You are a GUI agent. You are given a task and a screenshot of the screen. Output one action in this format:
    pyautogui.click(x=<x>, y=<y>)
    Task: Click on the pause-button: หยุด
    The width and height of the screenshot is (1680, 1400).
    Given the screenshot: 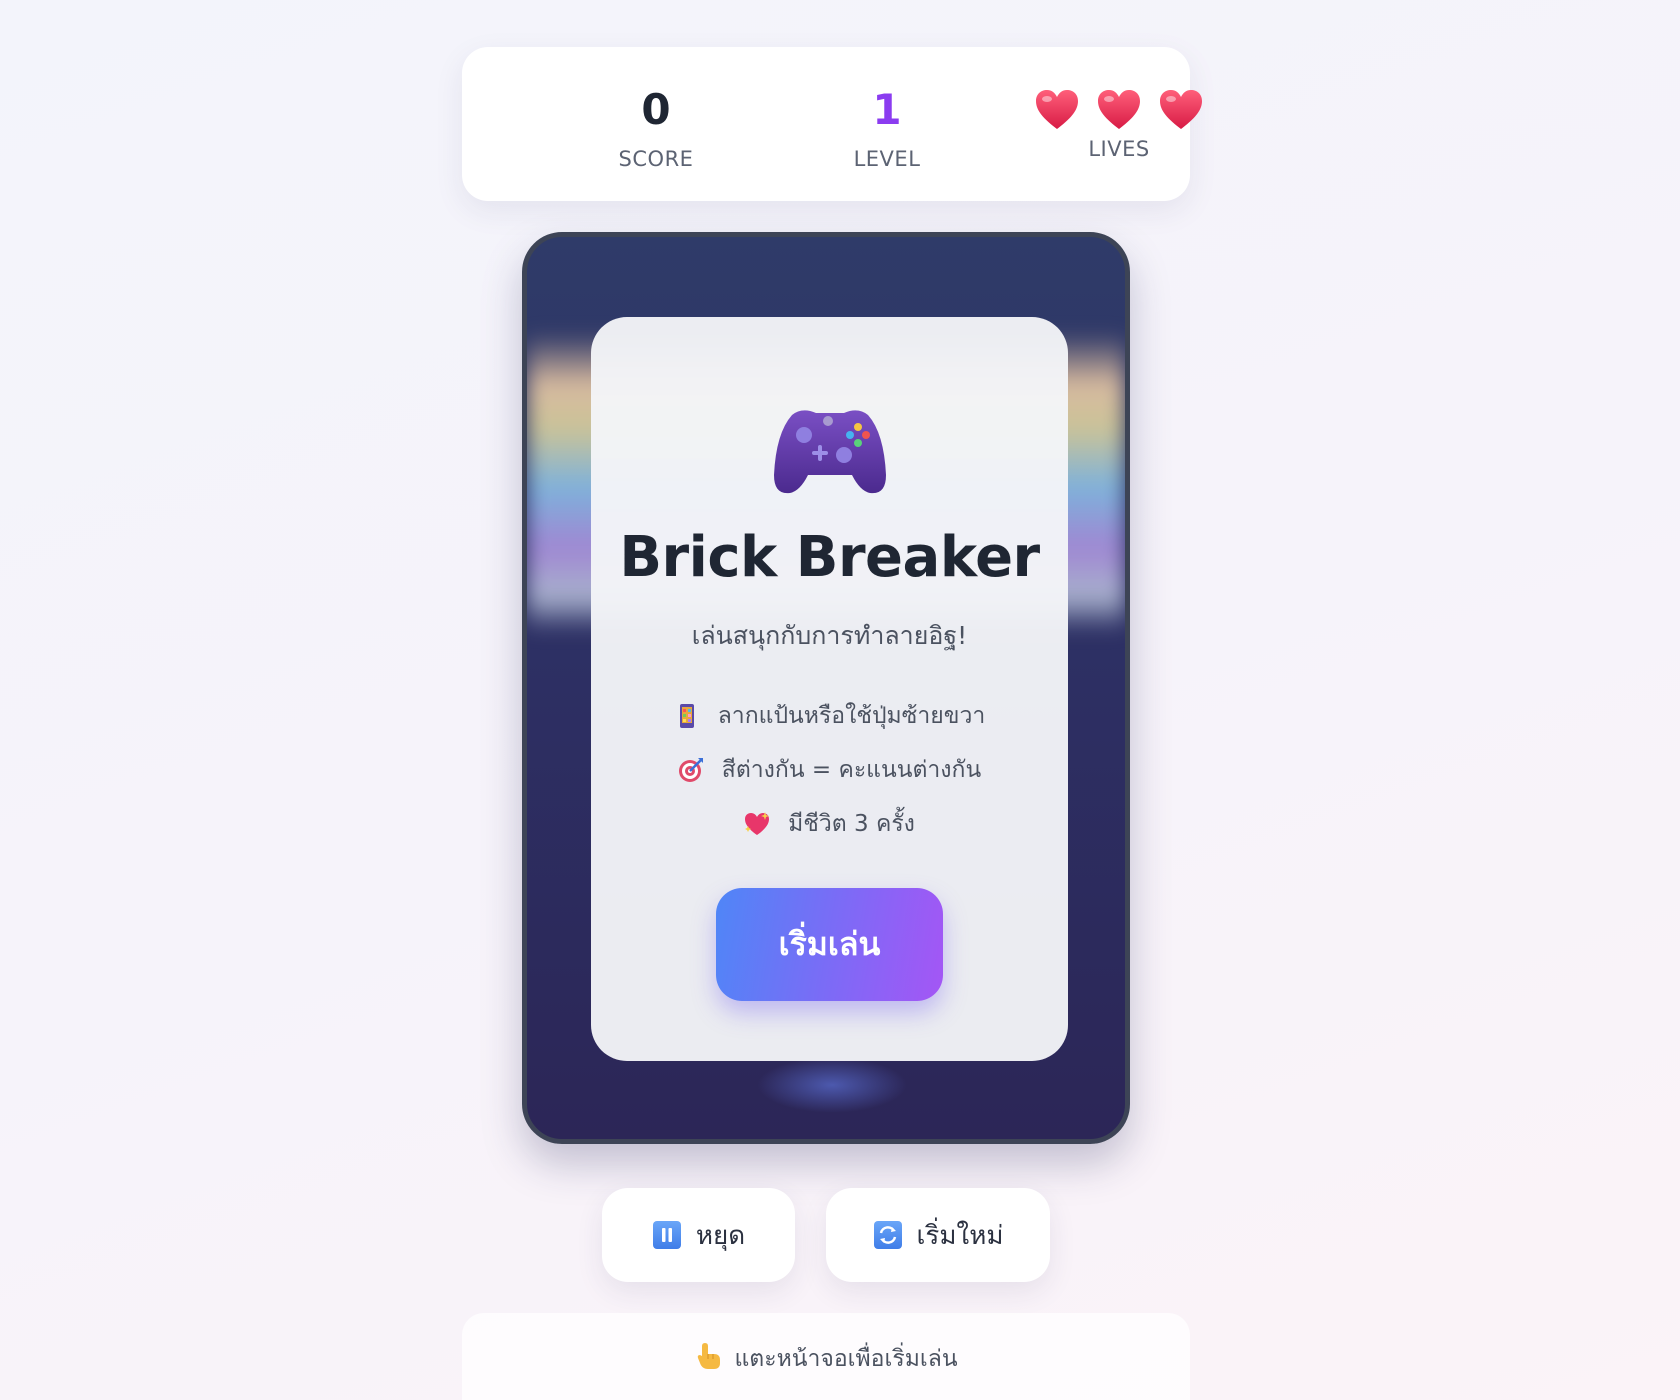 What is the action you would take?
    pyautogui.click(x=698, y=1235)
    